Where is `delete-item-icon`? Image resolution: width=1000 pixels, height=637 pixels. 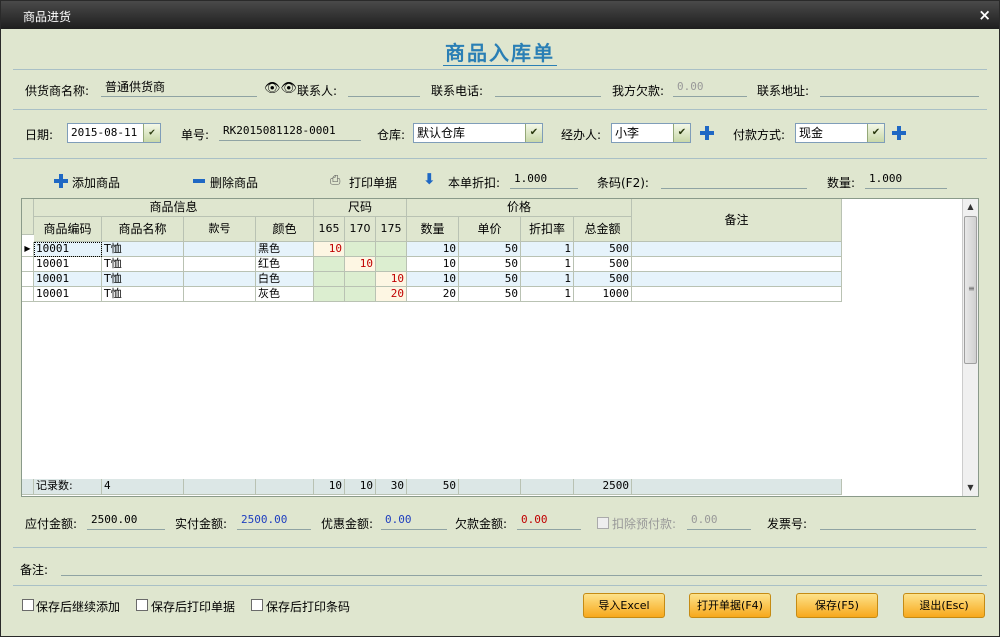 delete-item-icon is located at coordinates (199, 181).